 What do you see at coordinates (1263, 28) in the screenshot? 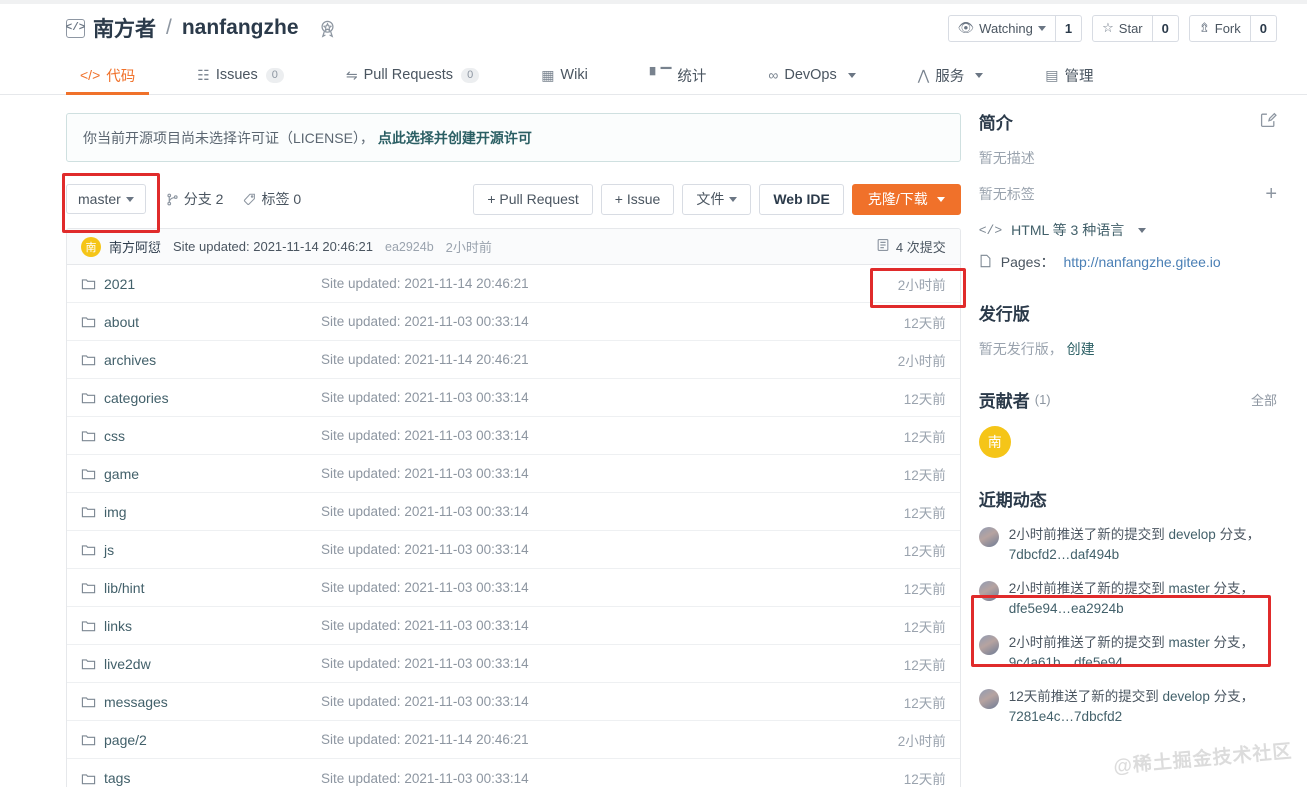
I see `fork-count: 0` at bounding box center [1263, 28].